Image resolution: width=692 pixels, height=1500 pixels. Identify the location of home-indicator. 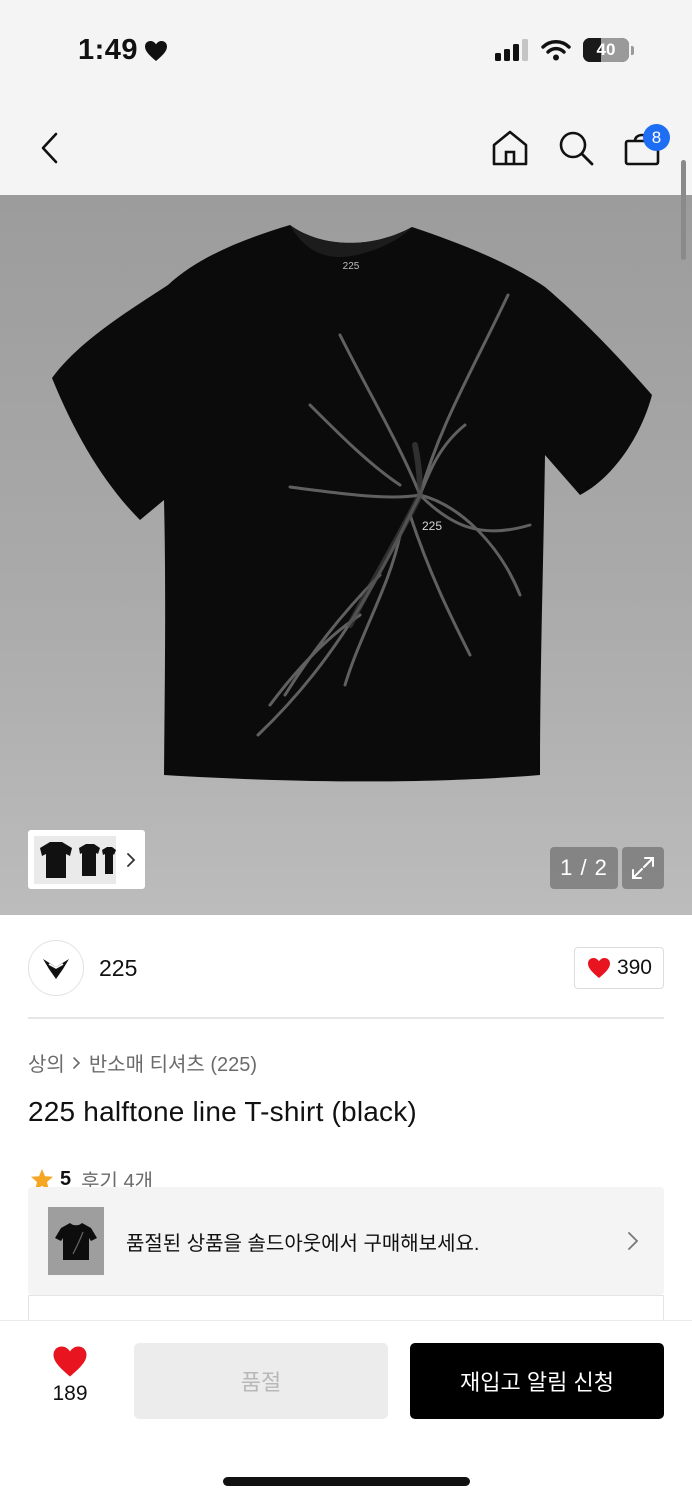
(346, 1481).